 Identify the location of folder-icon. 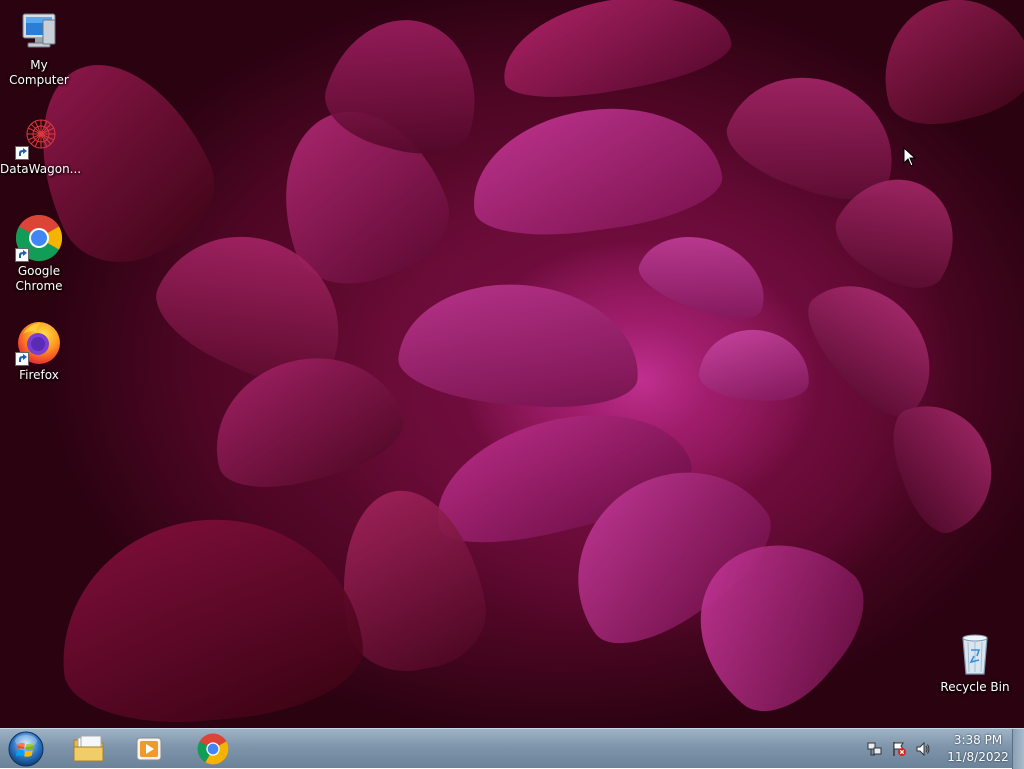
(88, 748).